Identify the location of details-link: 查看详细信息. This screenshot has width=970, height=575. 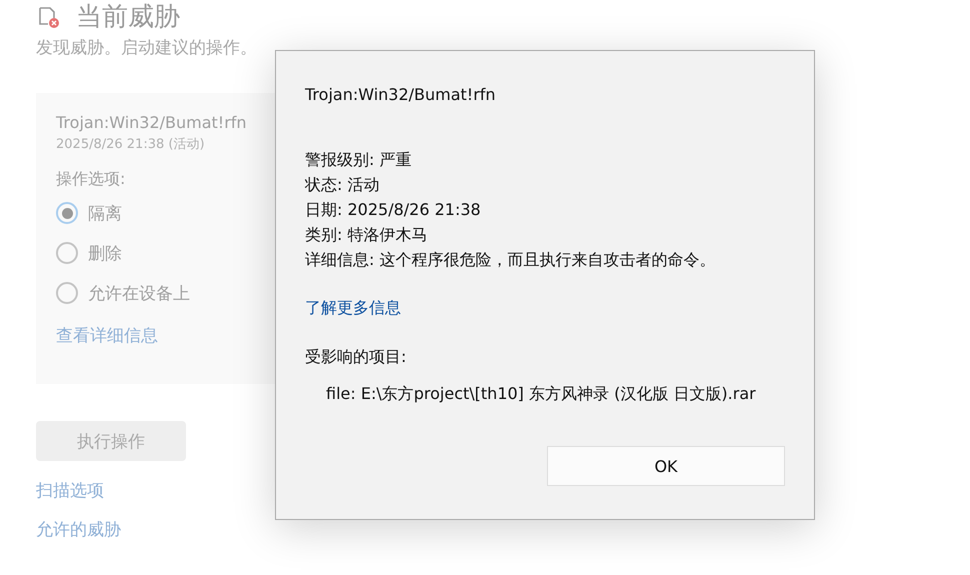
(107, 335).